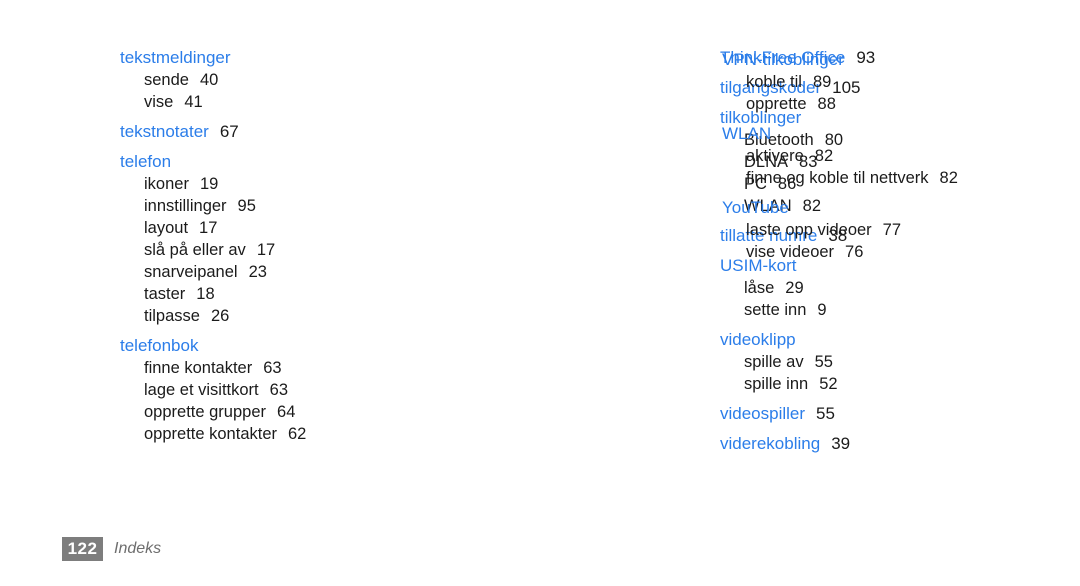 Image resolution: width=1080 pixels, height=586 pixels. What do you see at coordinates (822, 310) in the screenshot?
I see `index-subentry-page-number: 9` at bounding box center [822, 310].